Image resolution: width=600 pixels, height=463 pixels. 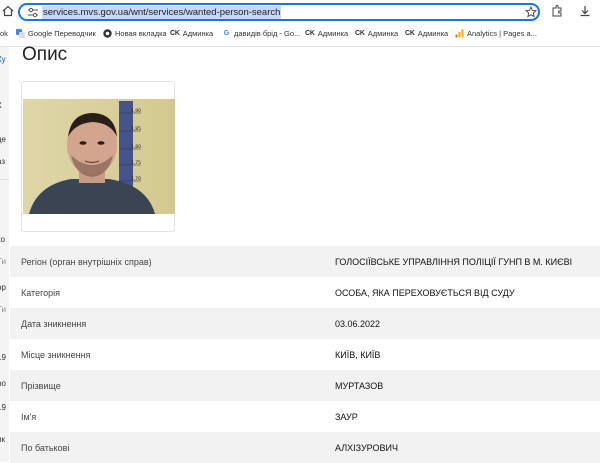 I want to click on row-value: АЛХІЗУРОВИЧ, so click(x=366, y=447).